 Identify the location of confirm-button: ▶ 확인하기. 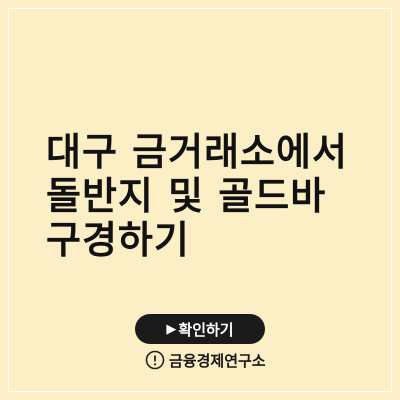
(200, 329).